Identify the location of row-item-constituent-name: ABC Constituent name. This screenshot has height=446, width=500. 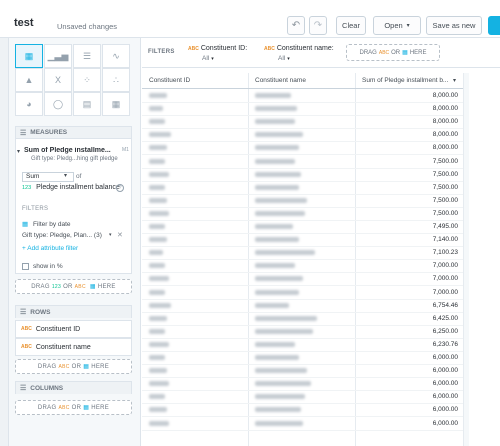
(73, 347).